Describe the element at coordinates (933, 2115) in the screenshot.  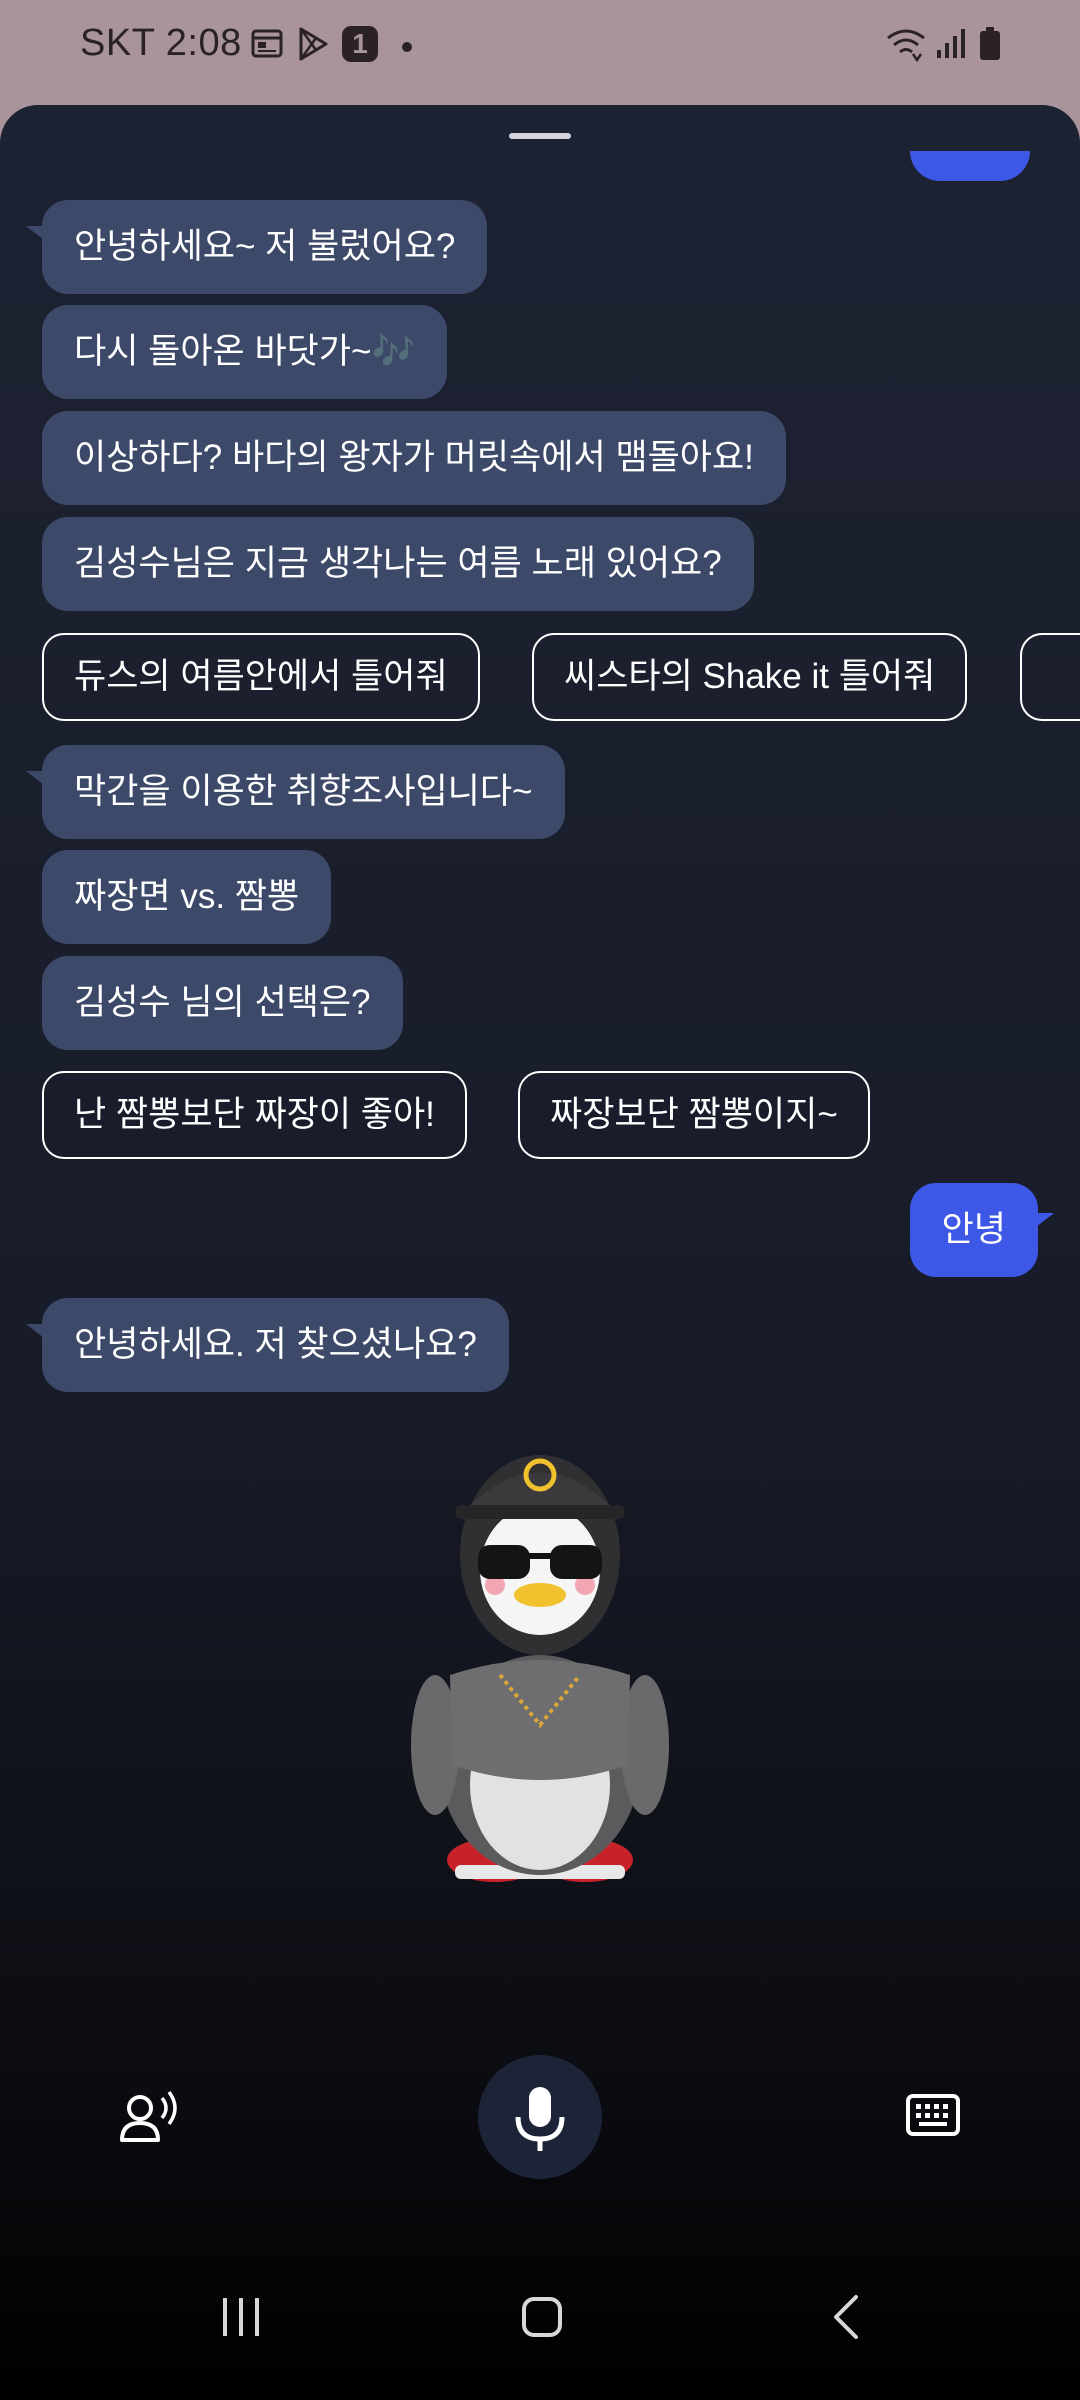
I see `keyboard-icon` at that location.